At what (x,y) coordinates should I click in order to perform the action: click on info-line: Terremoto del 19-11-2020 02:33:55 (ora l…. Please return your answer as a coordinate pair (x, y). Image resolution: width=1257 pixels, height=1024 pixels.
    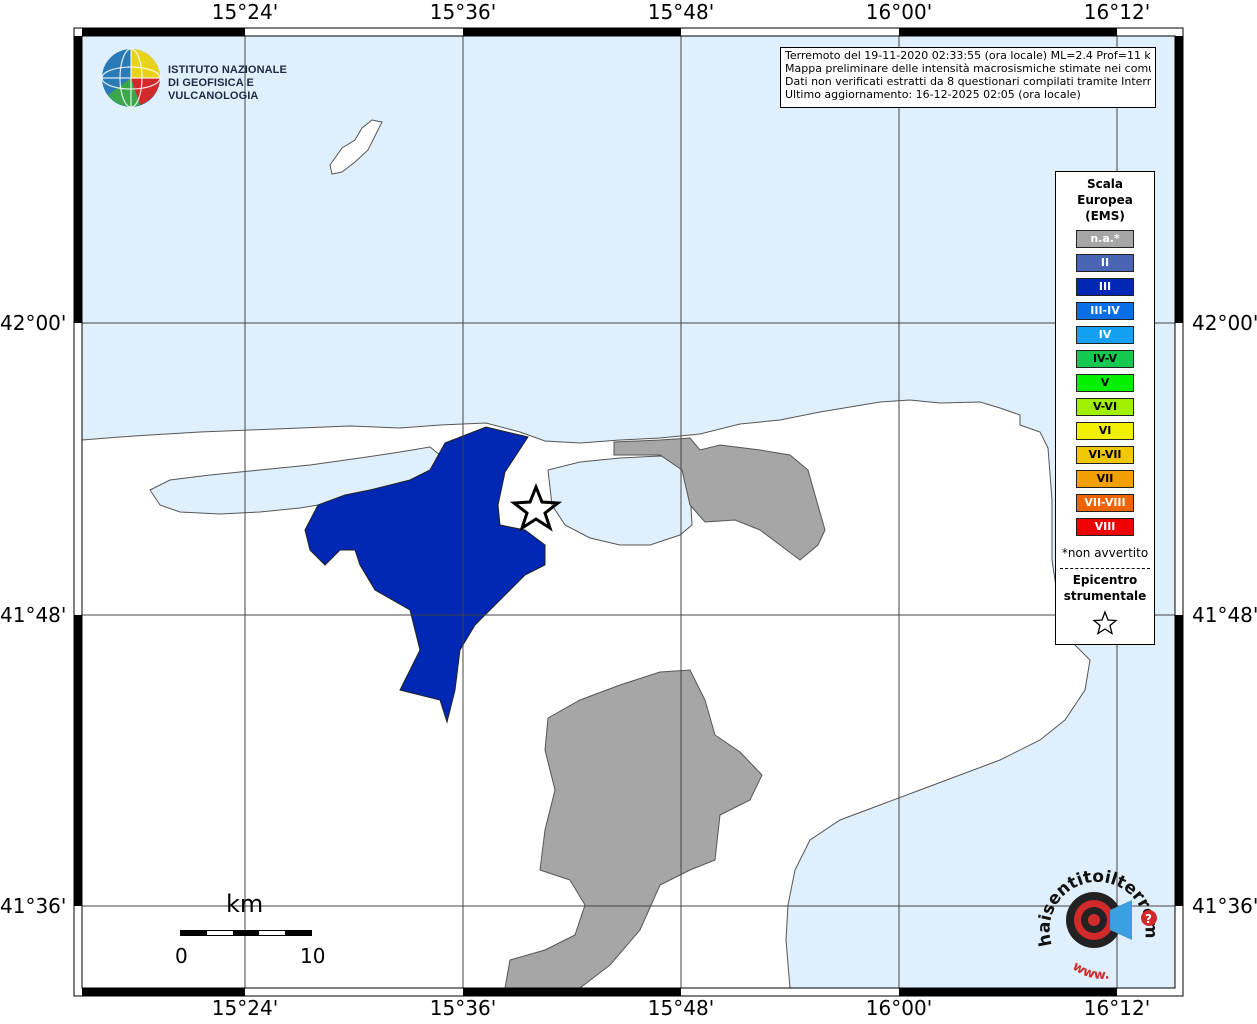
    Looking at the image, I should click on (968, 55).